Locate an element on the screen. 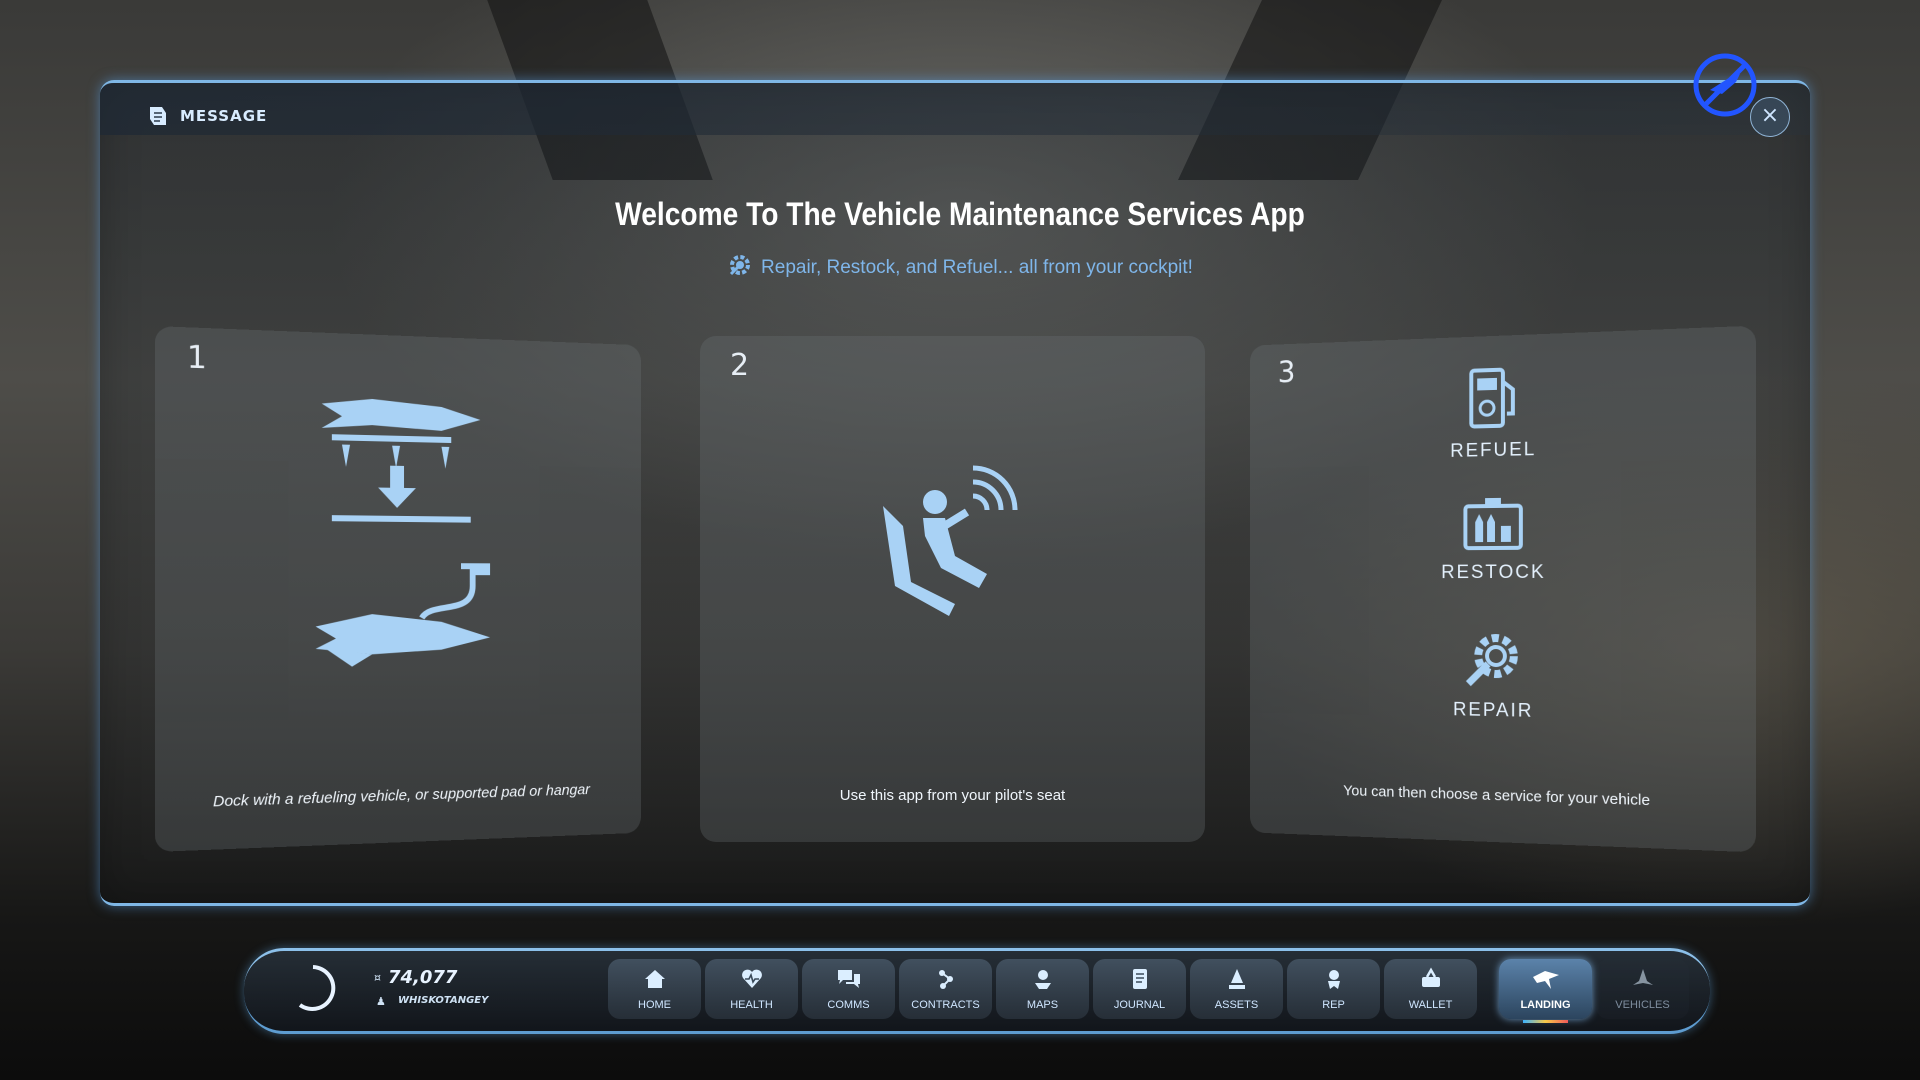  docking-ship-icon is located at coordinates (401, 535).